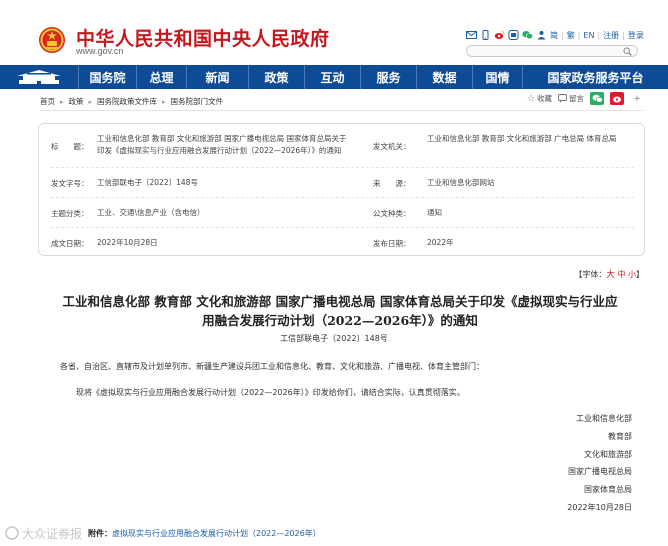 The image size is (668, 546). Describe the element at coordinates (100, 51) in the screenshot. I see `site-url: www.gov.cn` at that location.